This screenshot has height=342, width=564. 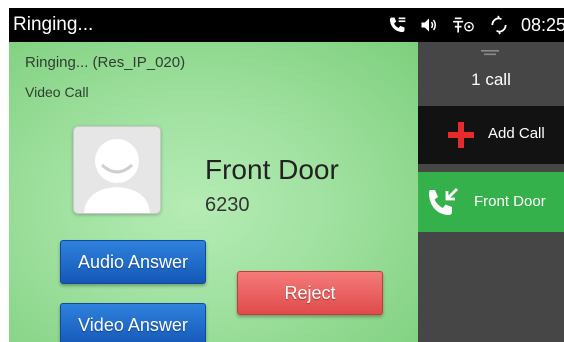 I want to click on add-call-label: Add Call, so click(x=516, y=133).